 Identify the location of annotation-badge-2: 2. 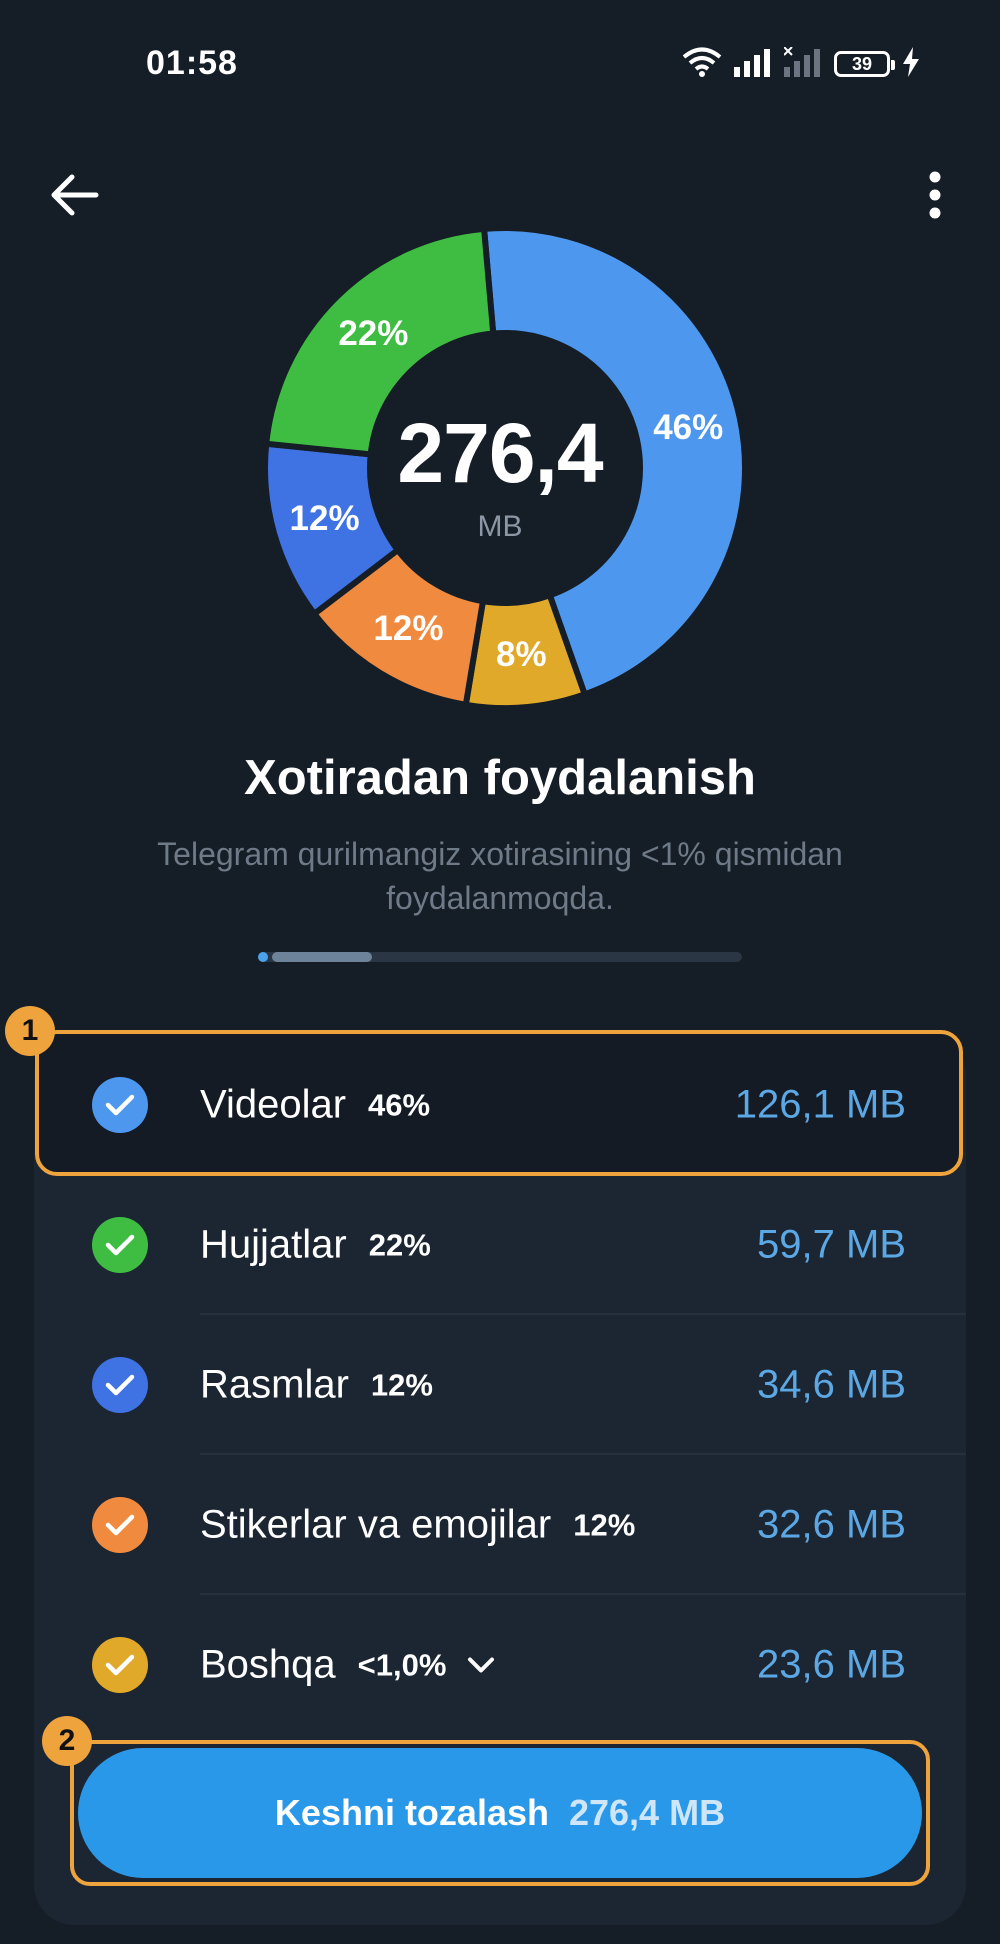
(67, 1741).